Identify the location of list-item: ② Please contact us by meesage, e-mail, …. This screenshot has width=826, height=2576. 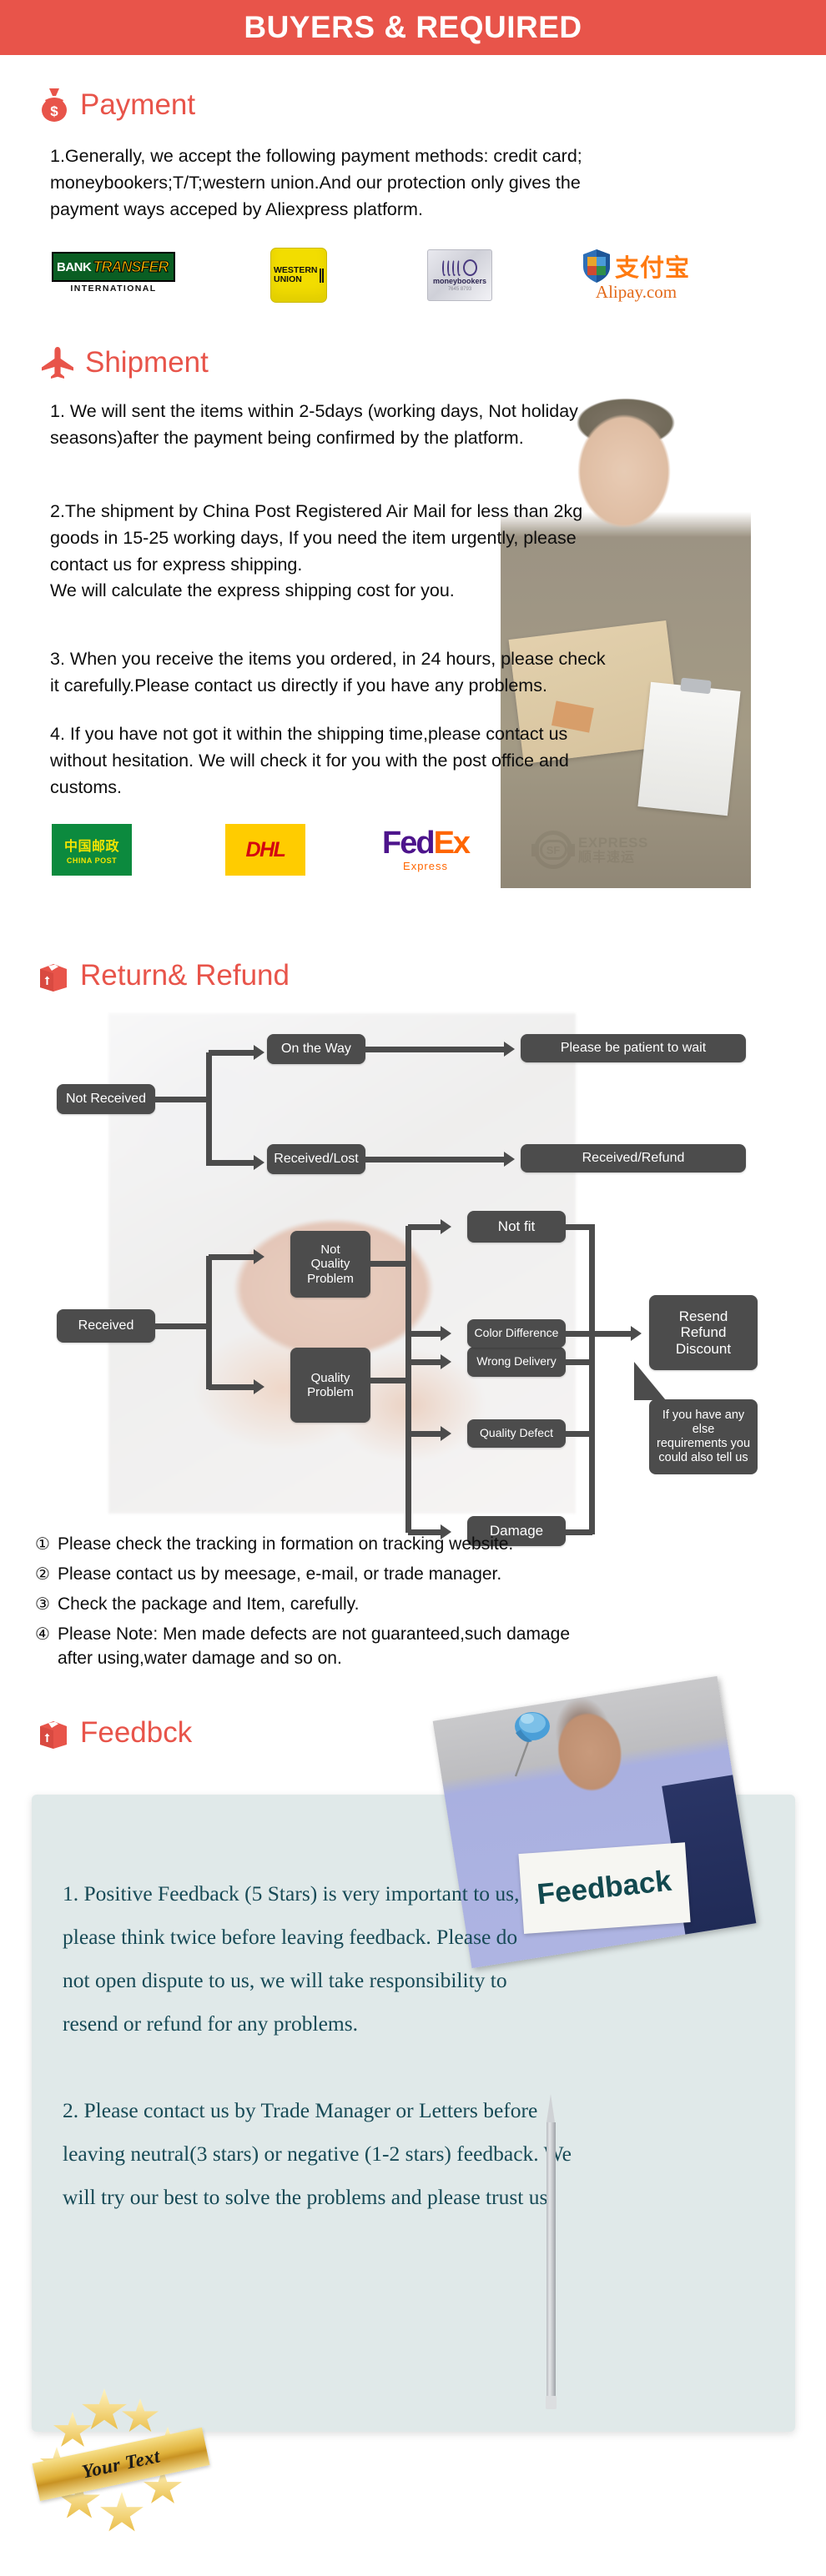
(411, 1574).